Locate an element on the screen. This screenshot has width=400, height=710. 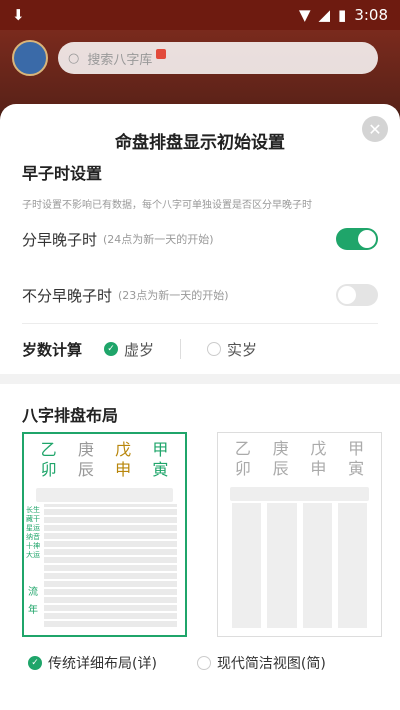
age-option-xusui-label: 虚岁 is located at coordinates (139, 349).